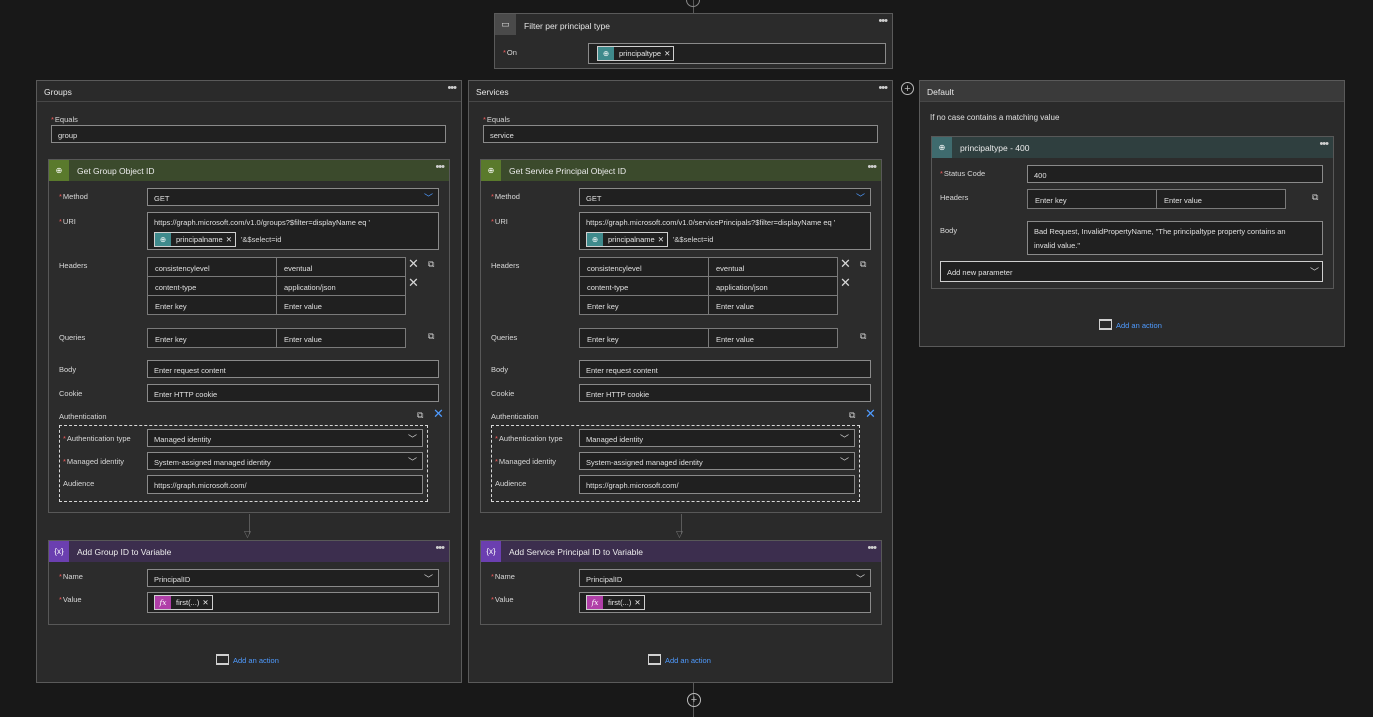 The image size is (1373, 717). What do you see at coordinates (496, 119) in the screenshot?
I see `services-equals-label: *Equals` at bounding box center [496, 119].